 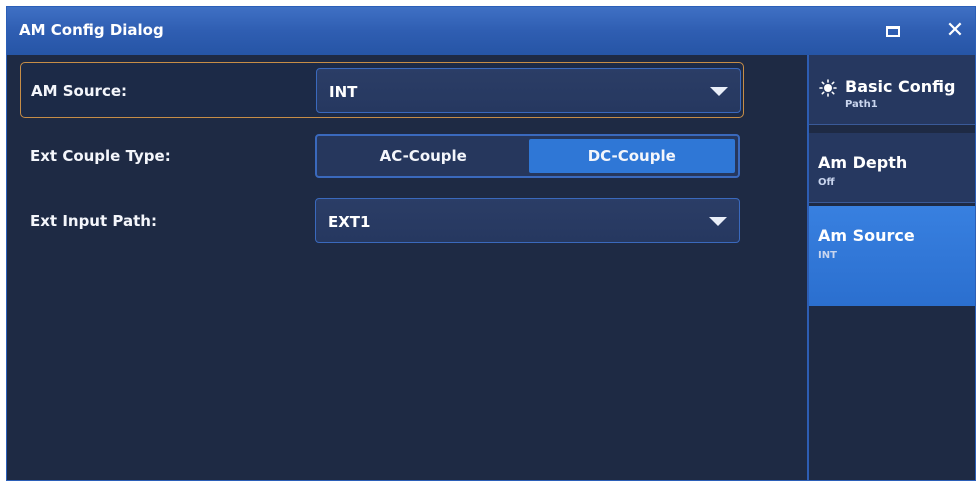 I want to click on sidebar-item-am-source: Am Source INT, so click(x=892, y=256).